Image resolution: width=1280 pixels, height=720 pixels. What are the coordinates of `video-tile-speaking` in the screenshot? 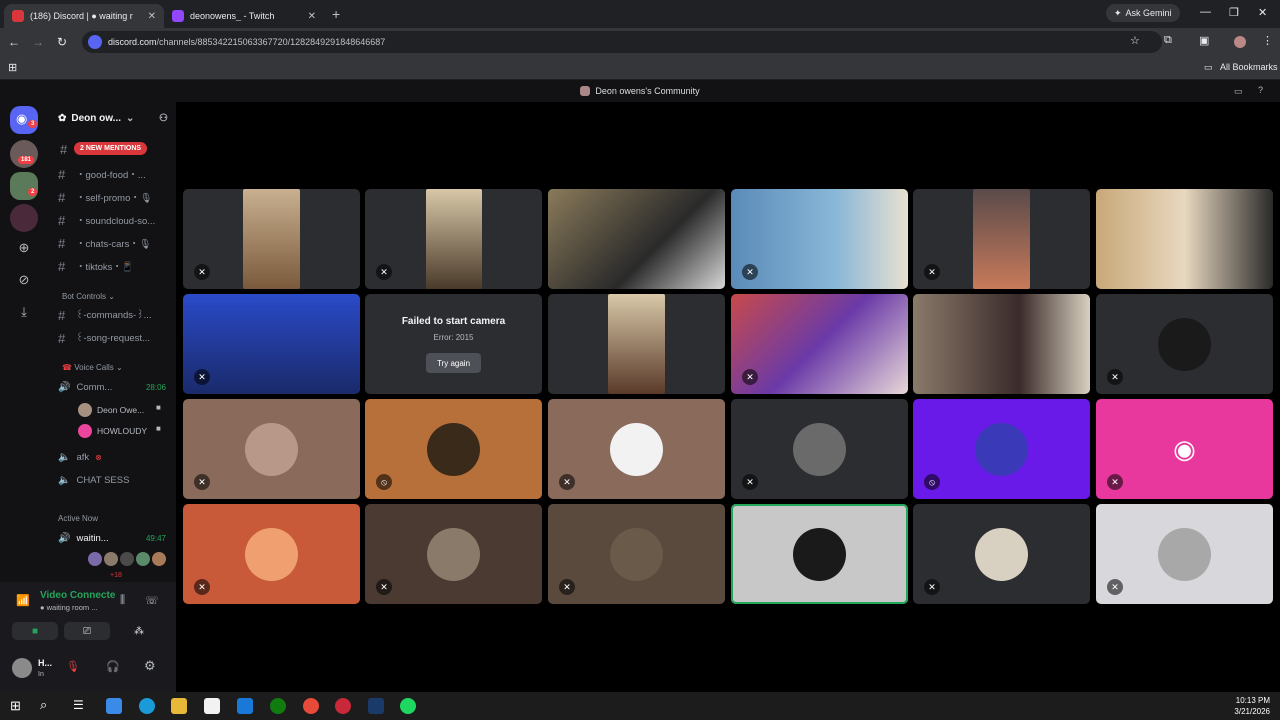 It's located at (636, 239).